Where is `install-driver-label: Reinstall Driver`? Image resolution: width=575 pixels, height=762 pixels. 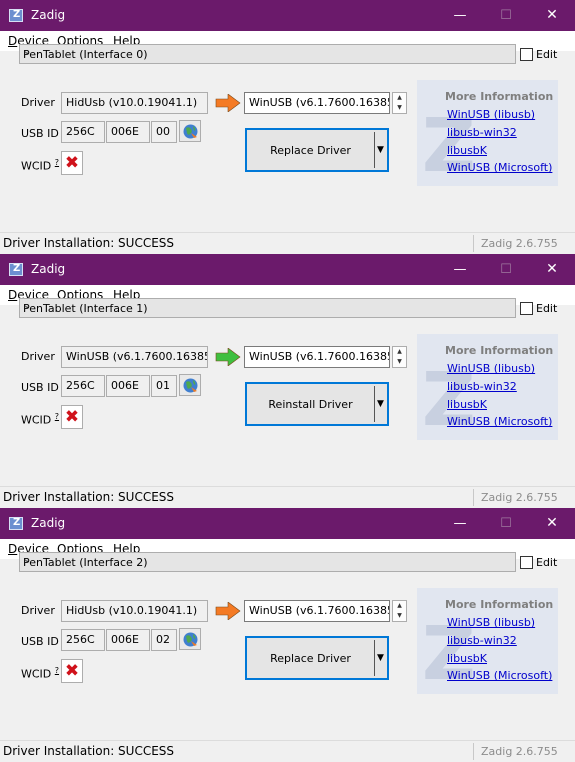 install-driver-label: Reinstall Driver is located at coordinates (310, 404).